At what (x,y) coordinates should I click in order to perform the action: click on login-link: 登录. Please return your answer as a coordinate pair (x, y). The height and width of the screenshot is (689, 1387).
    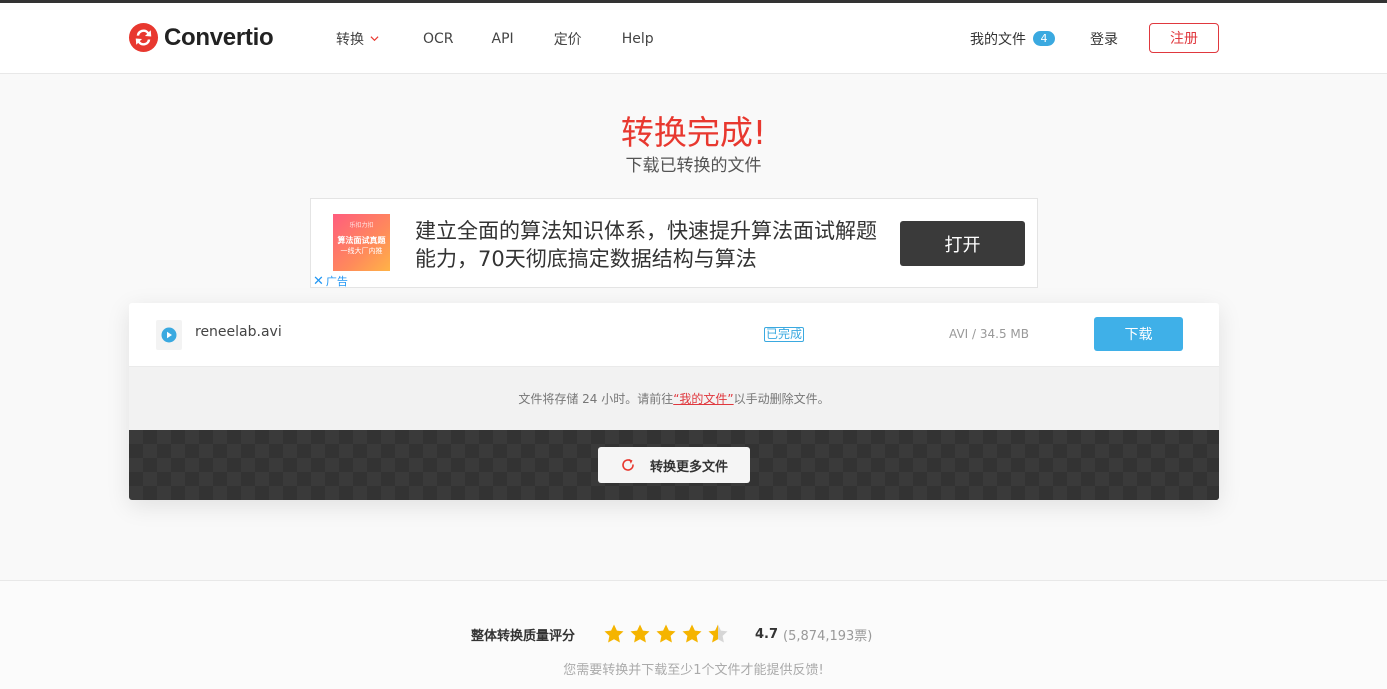
    Looking at the image, I should click on (1104, 38).